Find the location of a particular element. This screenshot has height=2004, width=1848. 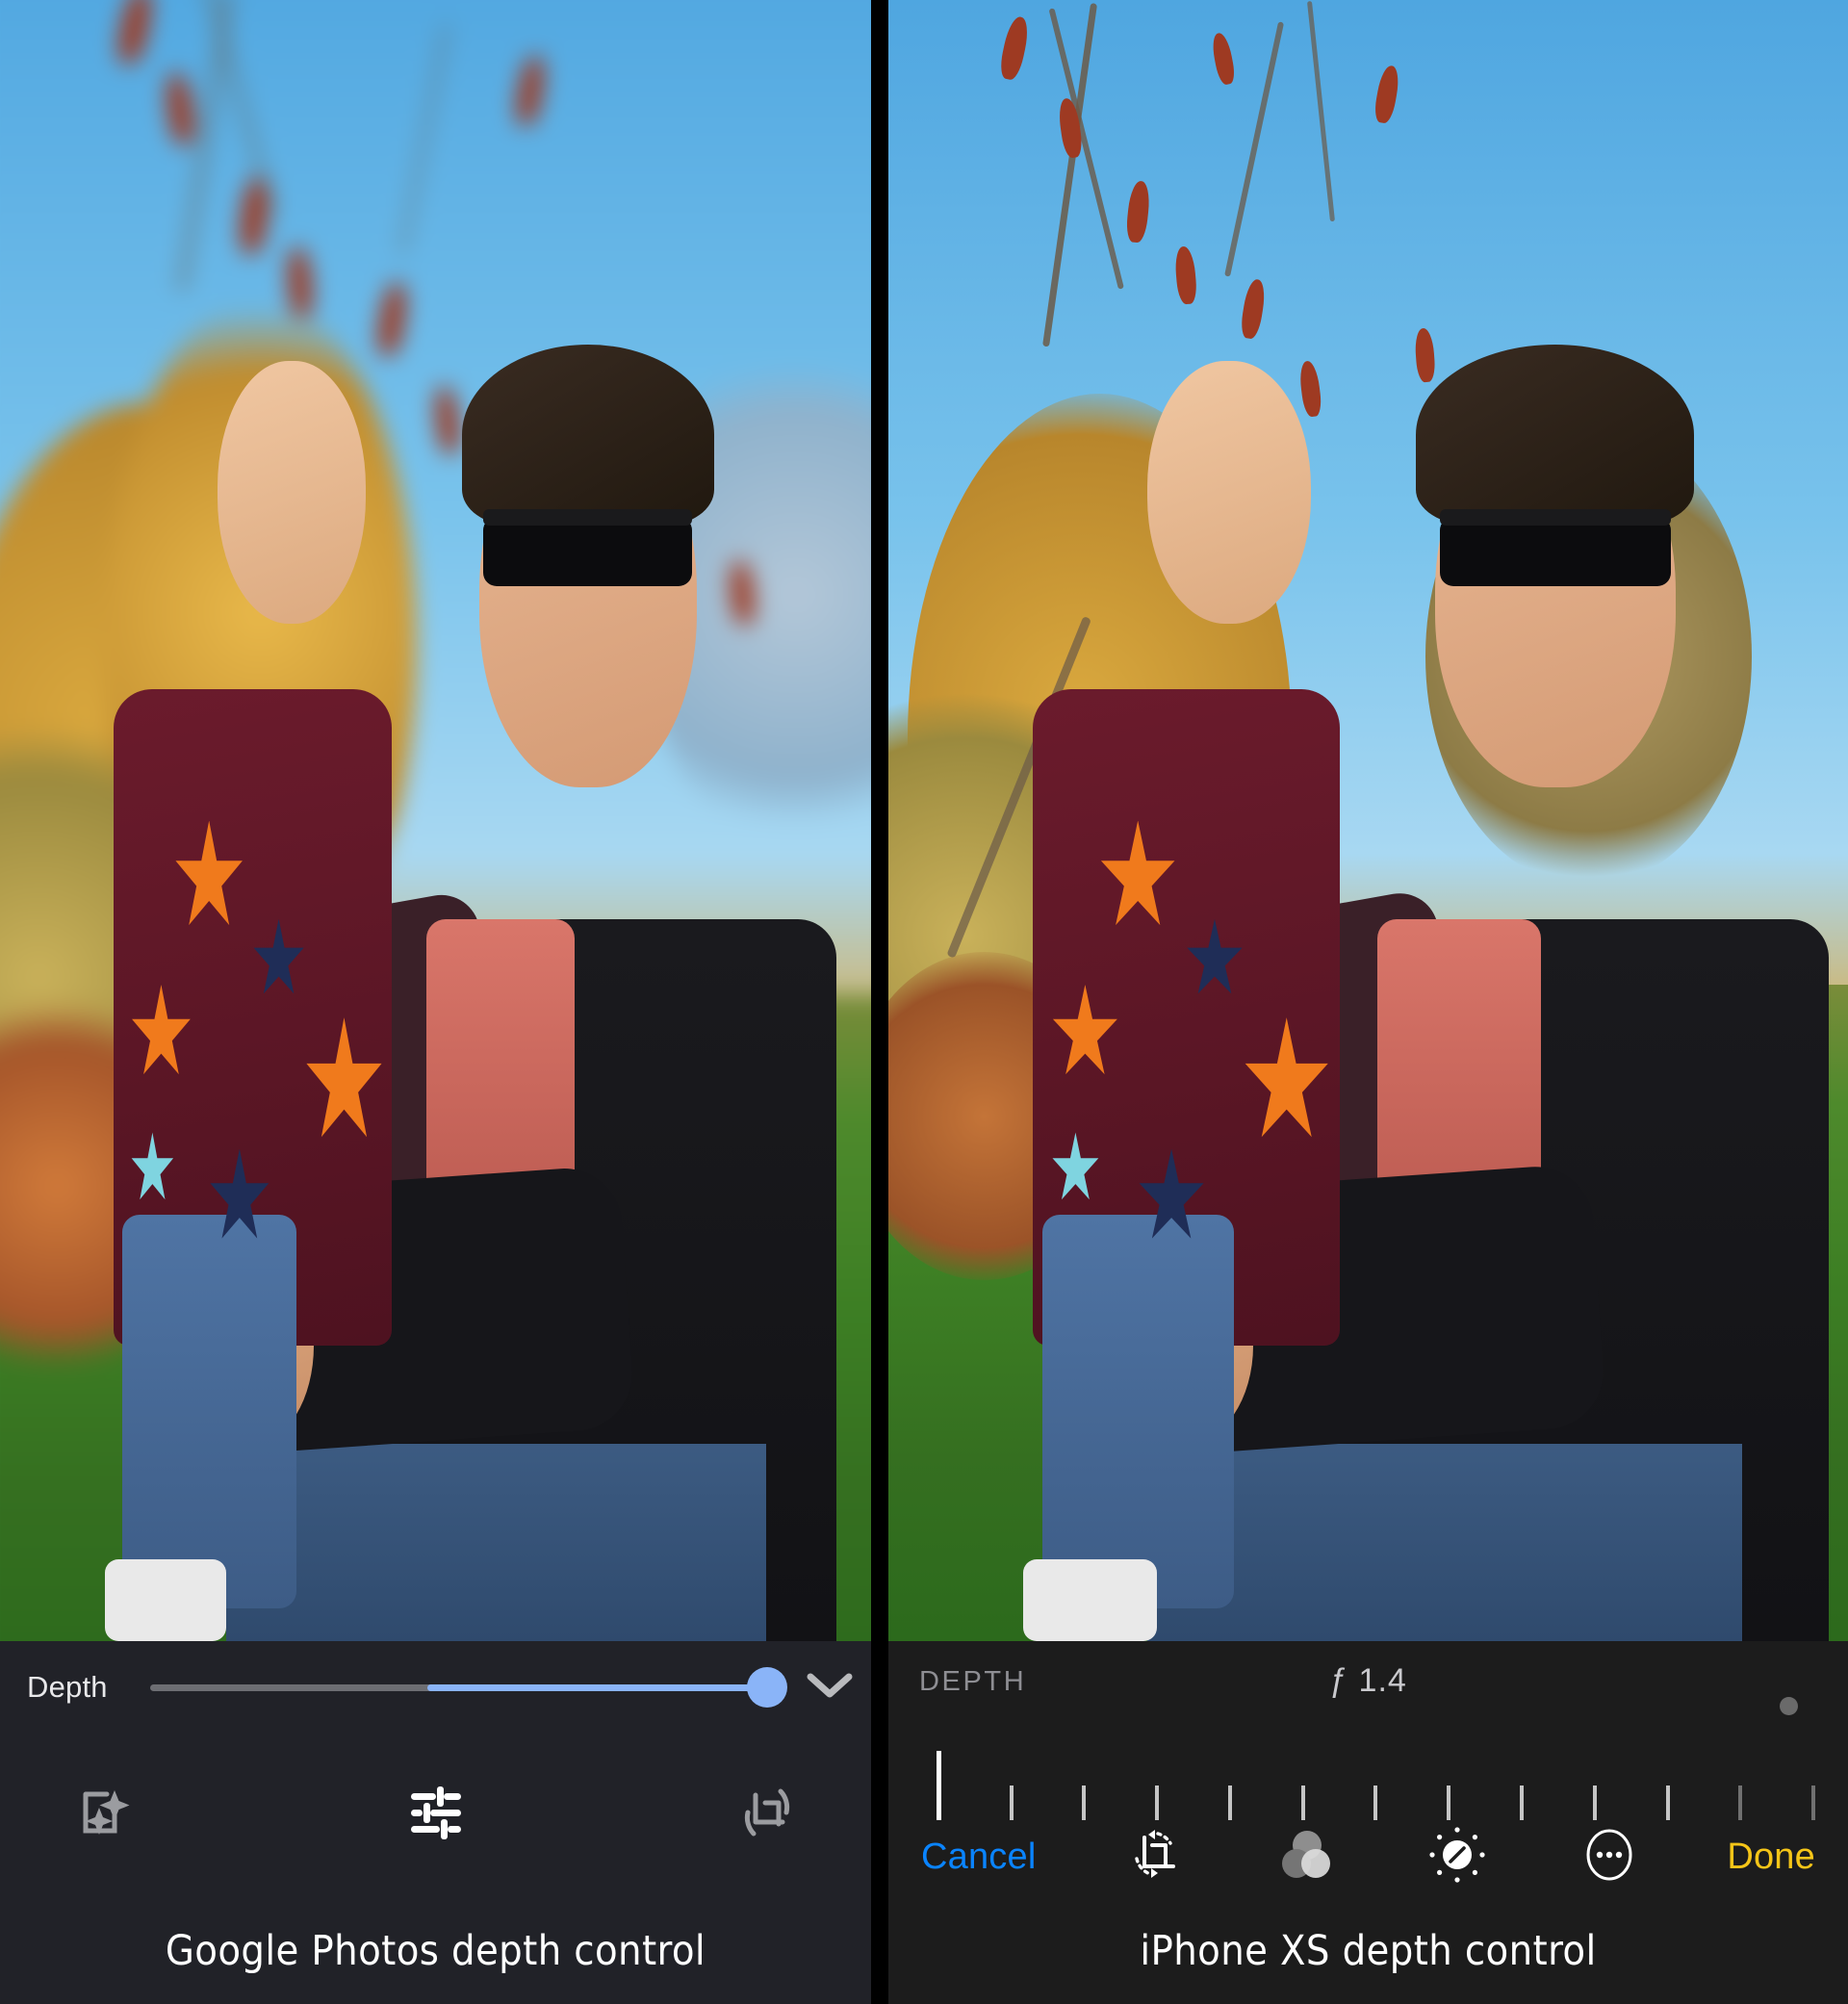

chevron-down-icon is located at coordinates (830, 1688).